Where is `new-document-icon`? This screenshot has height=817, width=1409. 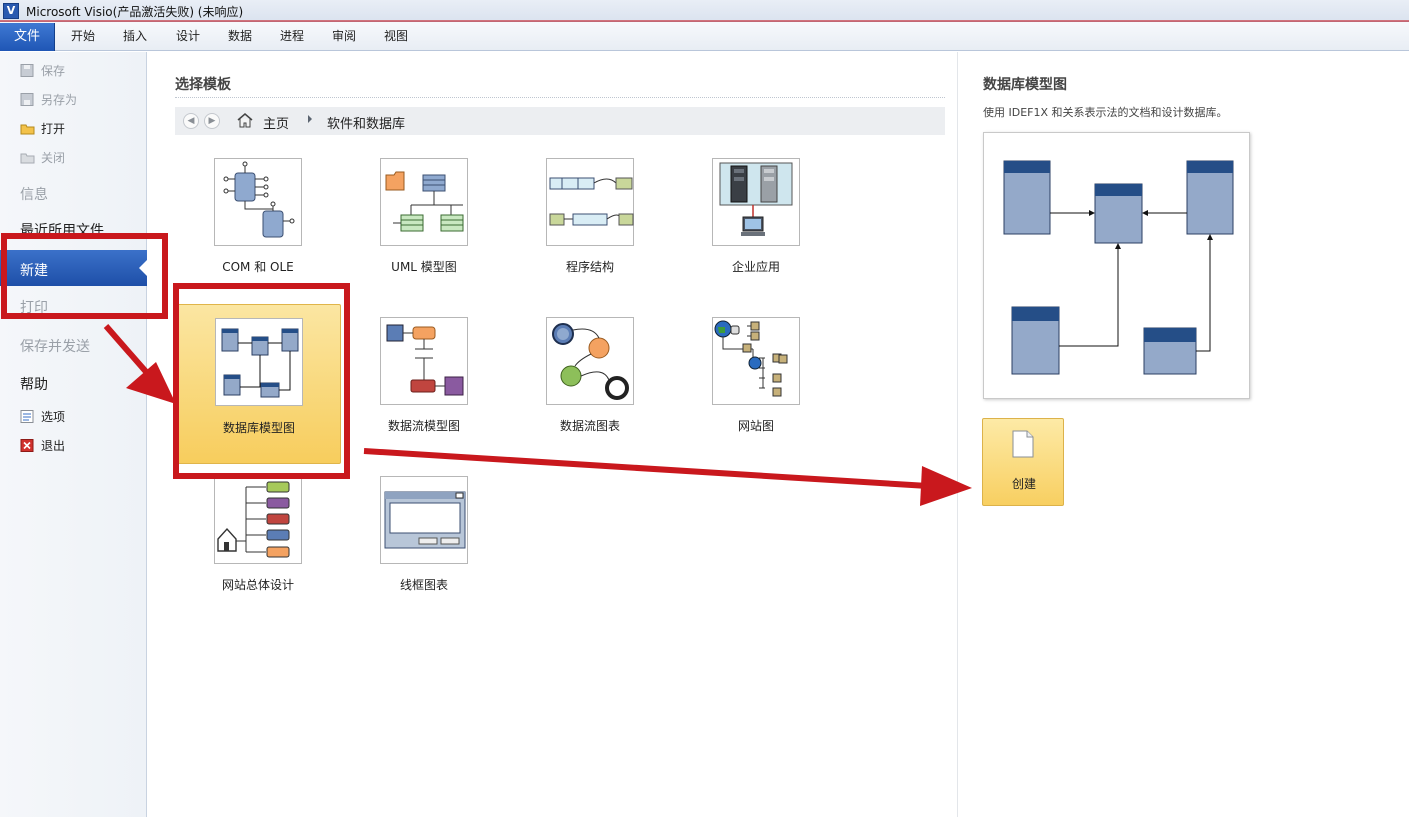
new-document-icon is located at coordinates (1023, 444).